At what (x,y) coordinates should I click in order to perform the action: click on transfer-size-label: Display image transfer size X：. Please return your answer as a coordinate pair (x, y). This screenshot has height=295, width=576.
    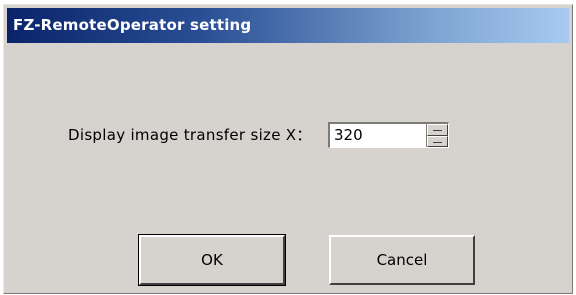
    Looking at the image, I should click on (190, 135).